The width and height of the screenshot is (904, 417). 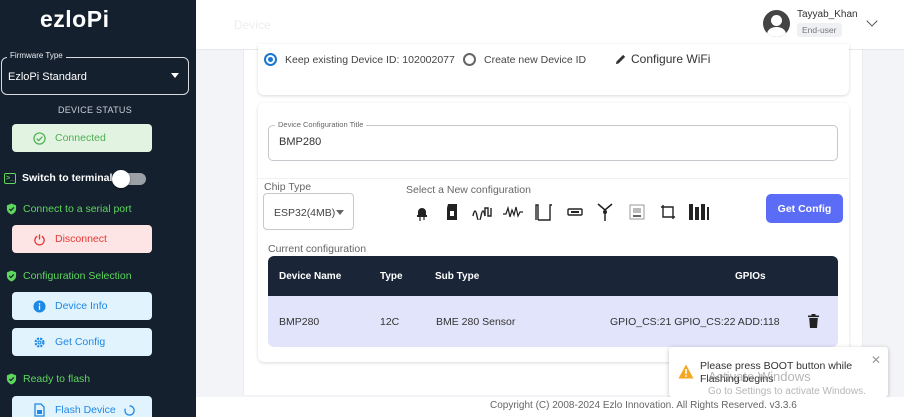 What do you see at coordinates (637, 212) in the screenshot?
I see `bme-module-icon` at bounding box center [637, 212].